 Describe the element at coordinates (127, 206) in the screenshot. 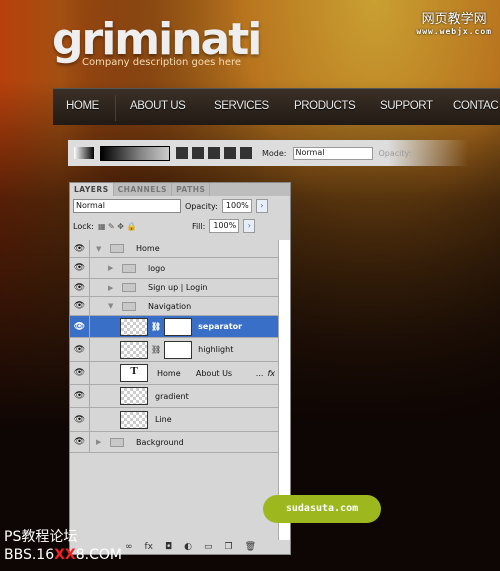

I see `blend-mode-select: Normal` at that location.